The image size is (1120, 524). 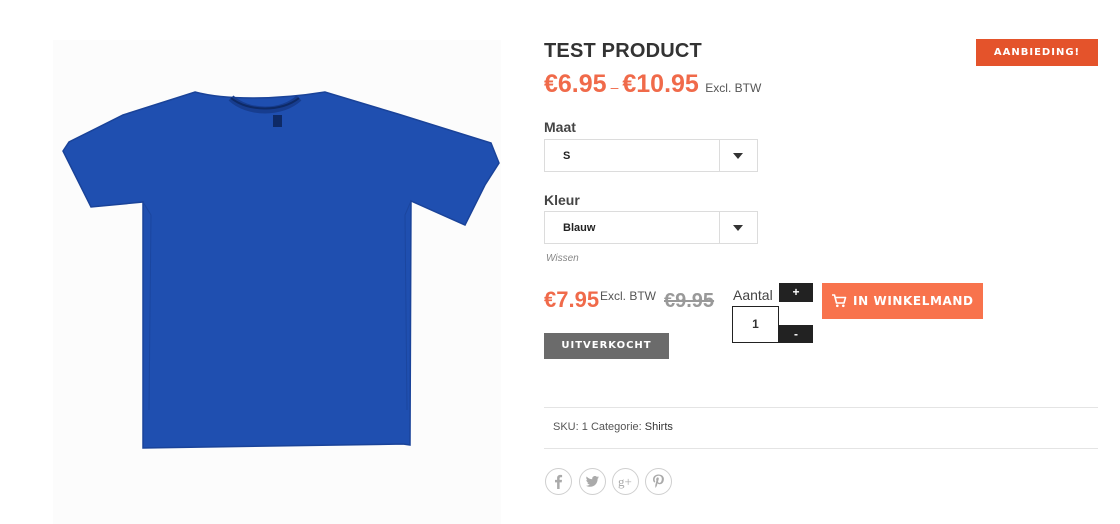 What do you see at coordinates (562, 258) in the screenshot?
I see `reset-variations-link: Wissen` at bounding box center [562, 258].